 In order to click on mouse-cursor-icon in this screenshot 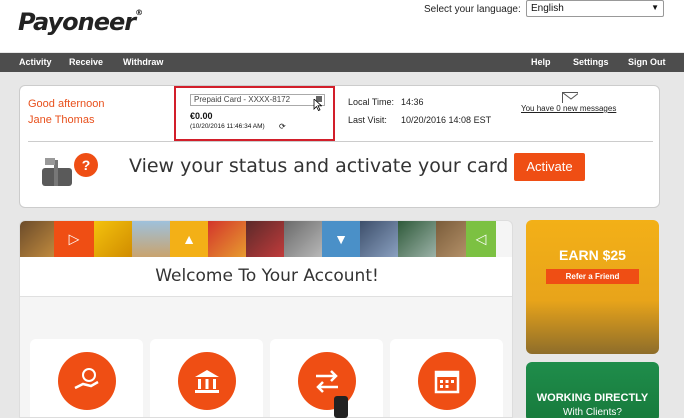, I will do `click(317, 105)`.